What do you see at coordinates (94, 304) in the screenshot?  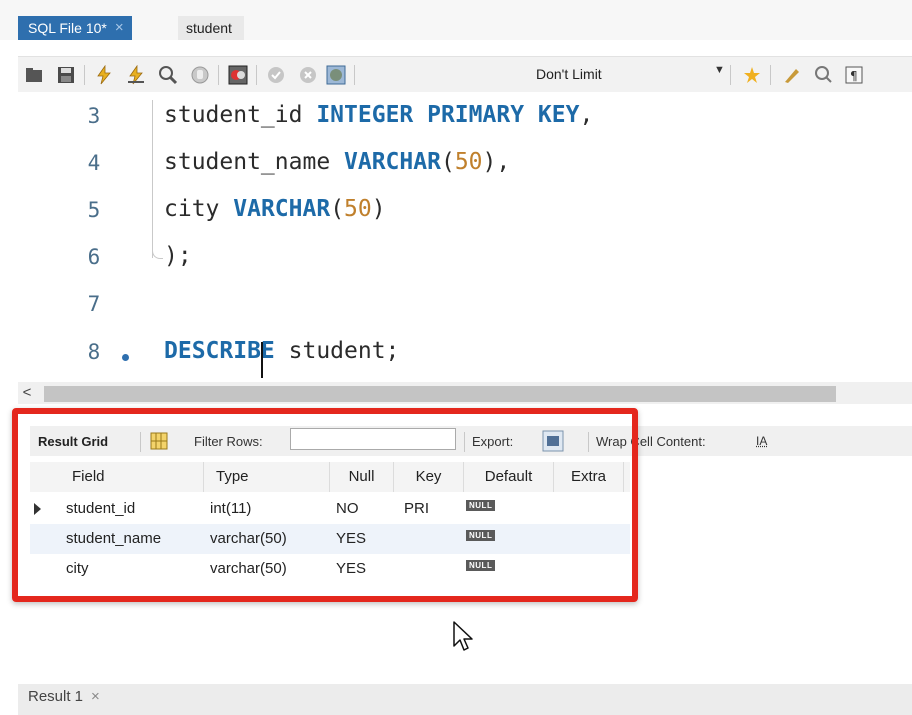 I see `line-number: 7` at bounding box center [94, 304].